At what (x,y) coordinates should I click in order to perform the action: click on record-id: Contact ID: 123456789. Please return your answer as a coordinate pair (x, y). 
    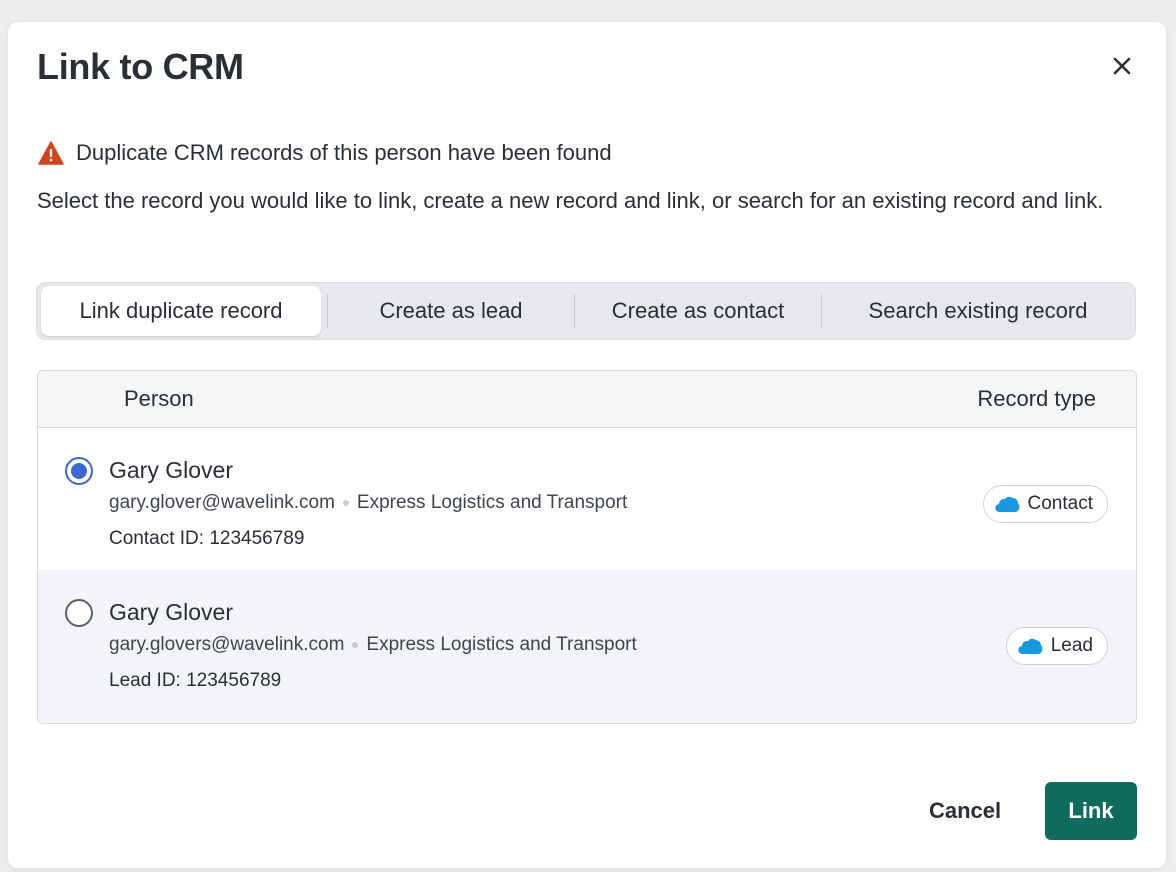
    Looking at the image, I should click on (207, 538).